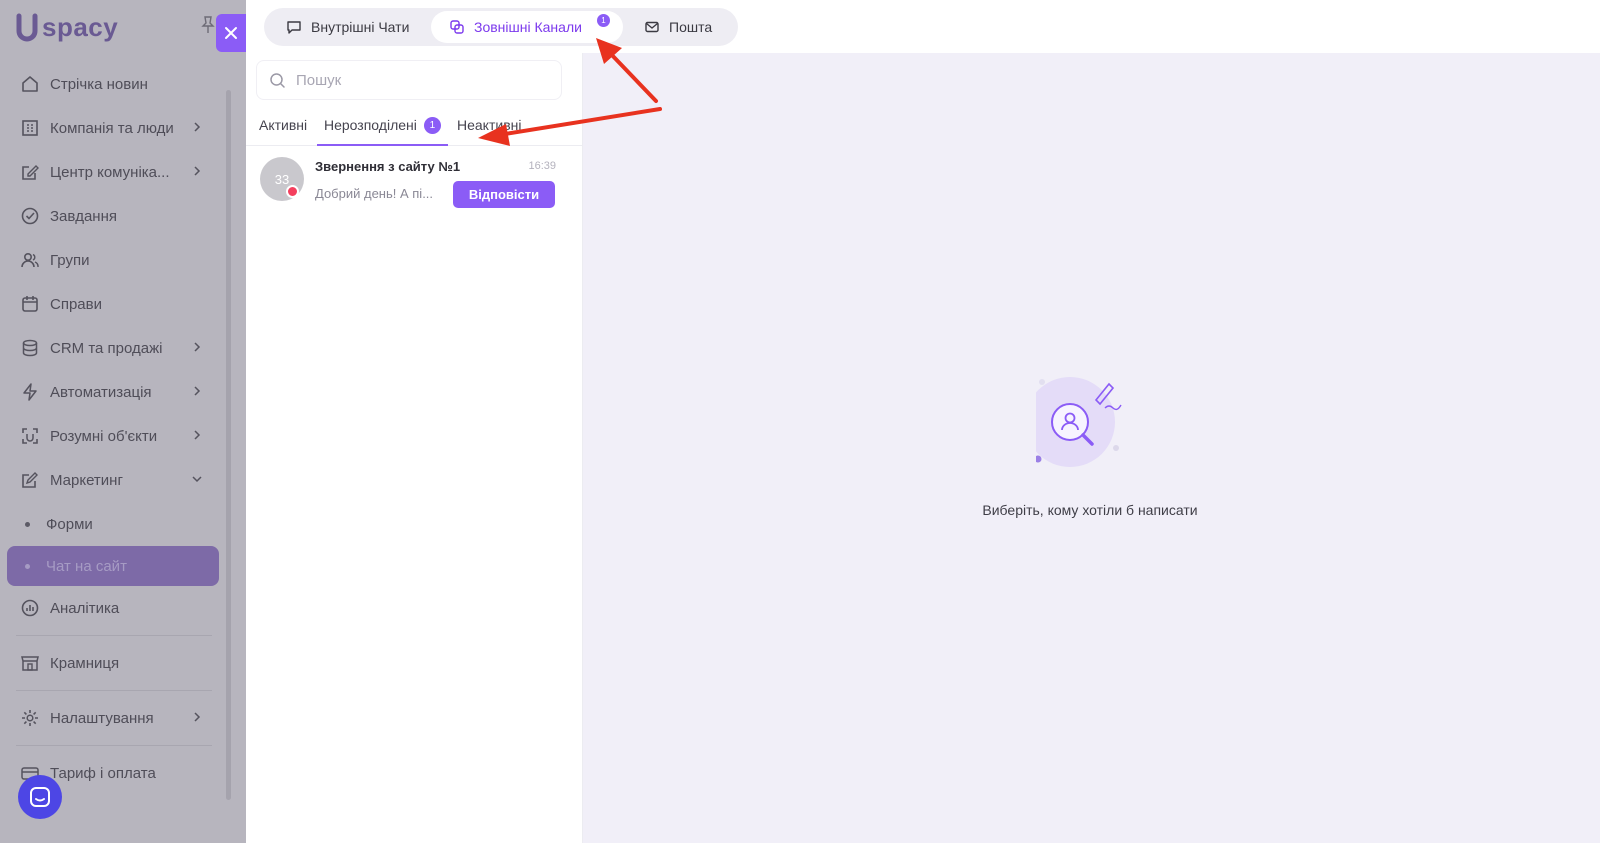 Image resolution: width=1600 pixels, height=843 pixels. Describe the element at coordinates (30, 608) in the screenshot. I see `chart-icon` at that location.